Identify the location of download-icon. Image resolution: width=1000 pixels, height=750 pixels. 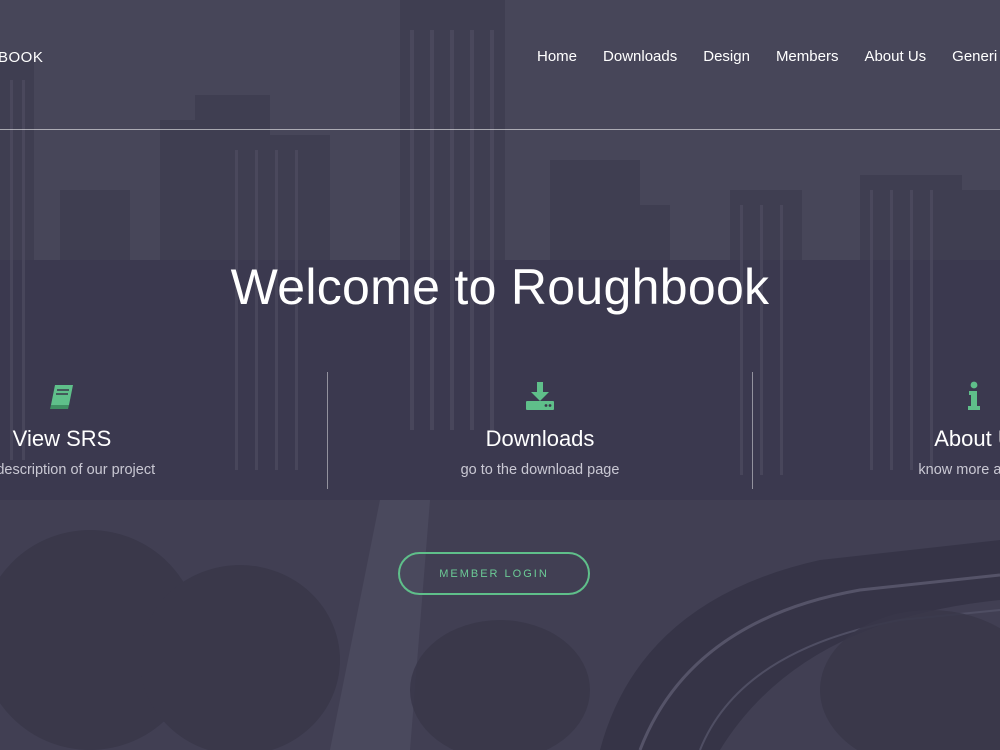
(540, 396).